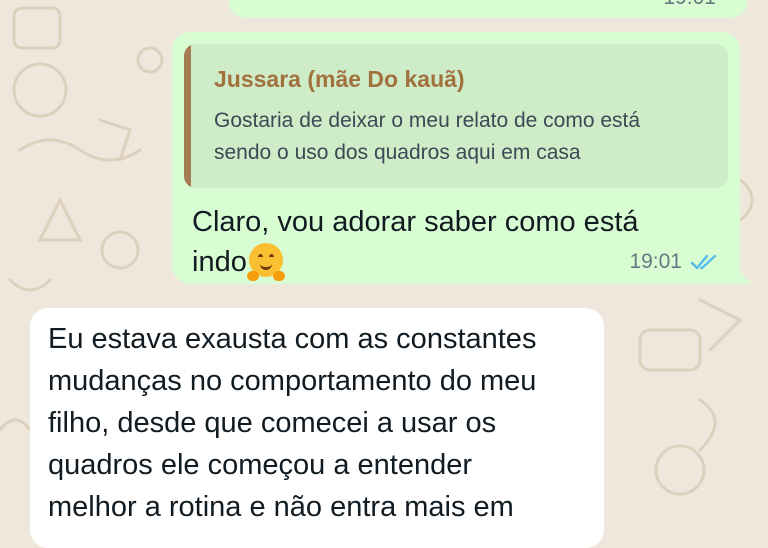 This screenshot has width=768, height=548. Describe the element at coordinates (265, 262) in the screenshot. I see `hugging-face-emoji-icon` at that location.